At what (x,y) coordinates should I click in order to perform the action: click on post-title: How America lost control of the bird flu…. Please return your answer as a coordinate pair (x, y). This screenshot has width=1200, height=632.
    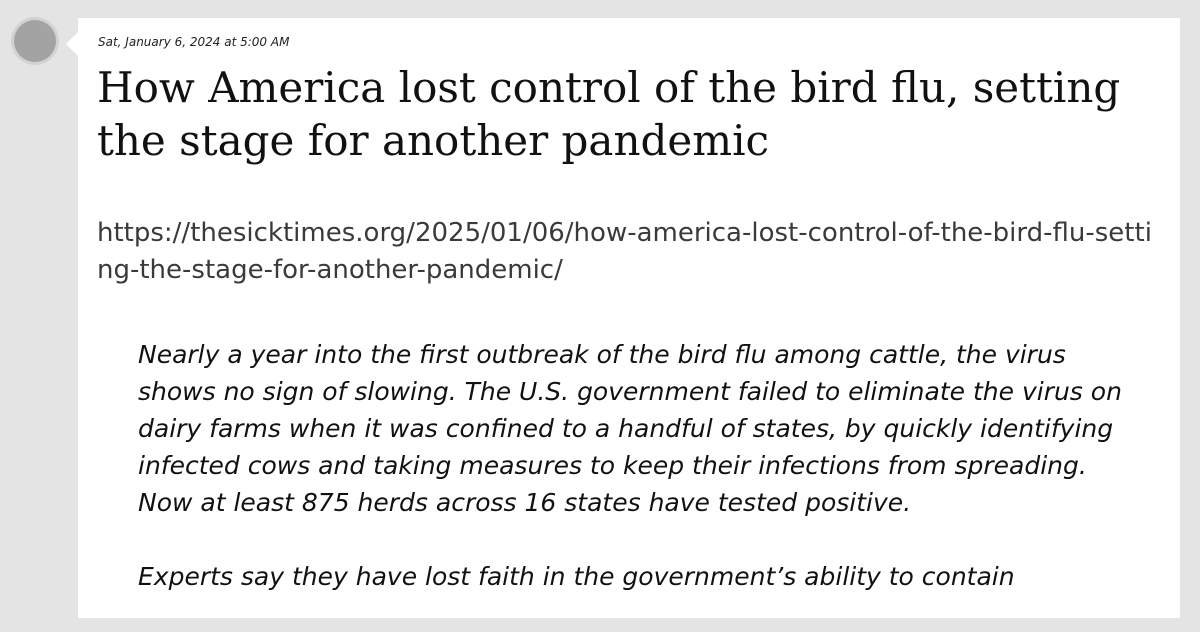
    Looking at the image, I should click on (609, 114).